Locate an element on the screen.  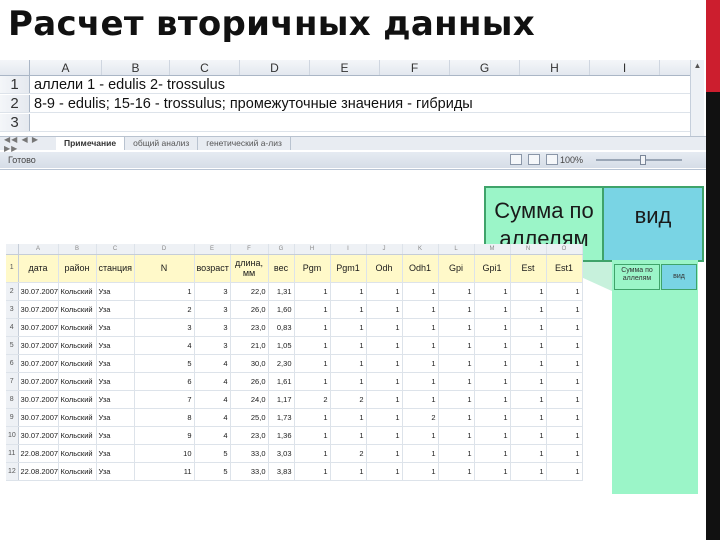
column-letter: L is located at coordinates (456, 249).